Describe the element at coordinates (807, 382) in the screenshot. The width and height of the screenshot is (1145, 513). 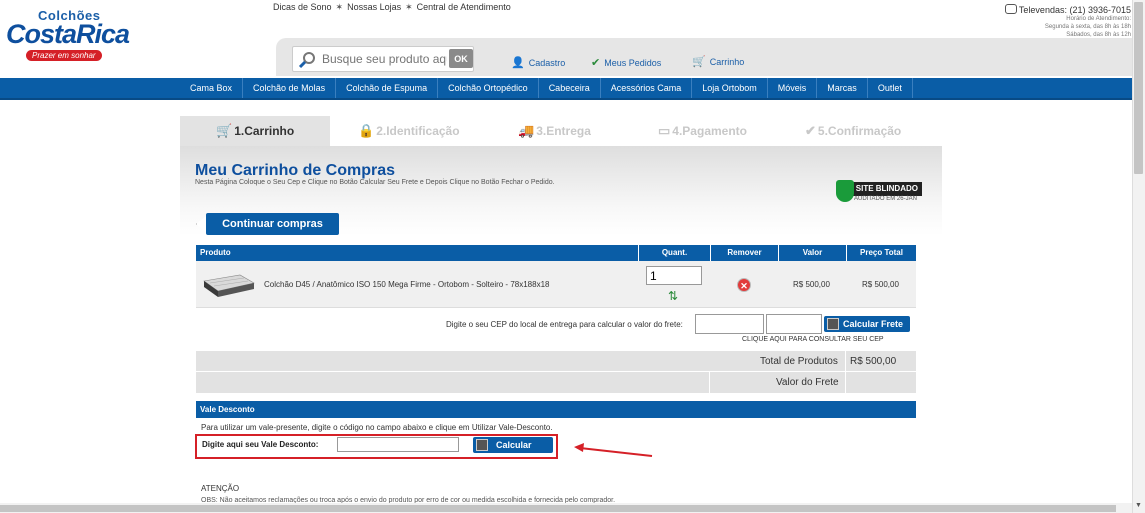
I see `freight-label: Valor do Frete` at that location.